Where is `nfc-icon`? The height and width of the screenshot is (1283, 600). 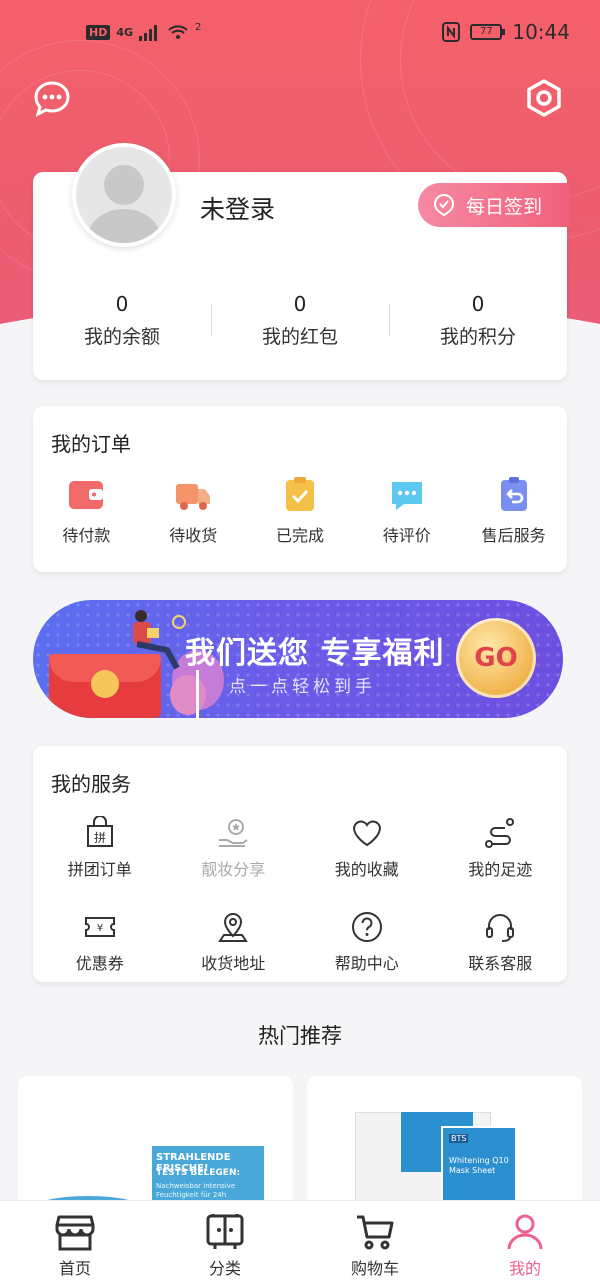 nfc-icon is located at coordinates (451, 32).